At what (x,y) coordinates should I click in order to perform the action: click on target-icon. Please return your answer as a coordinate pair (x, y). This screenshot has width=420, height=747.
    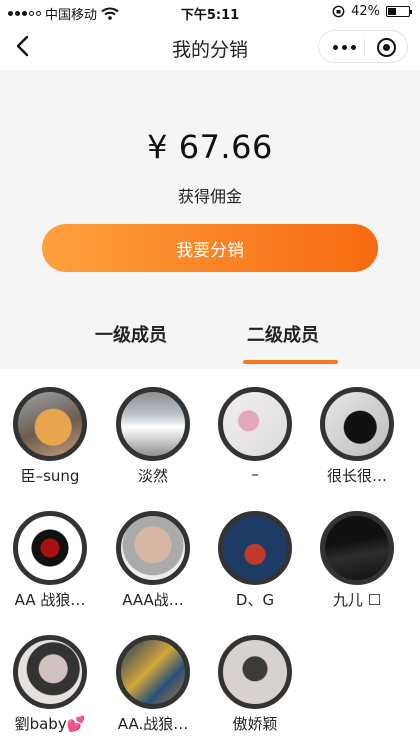
    Looking at the image, I should click on (386, 47).